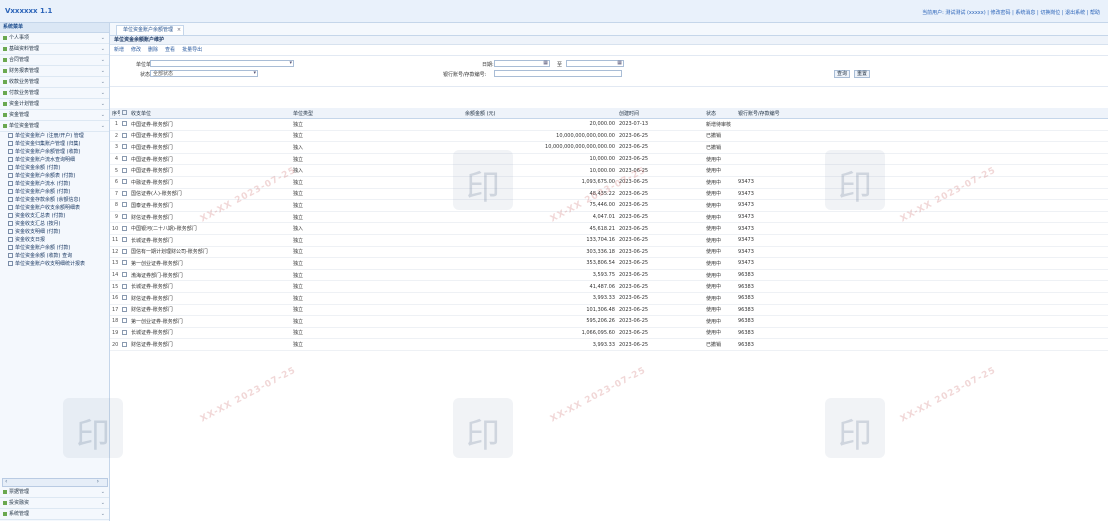  I want to click on unit-select: ▾, so click(222, 63).